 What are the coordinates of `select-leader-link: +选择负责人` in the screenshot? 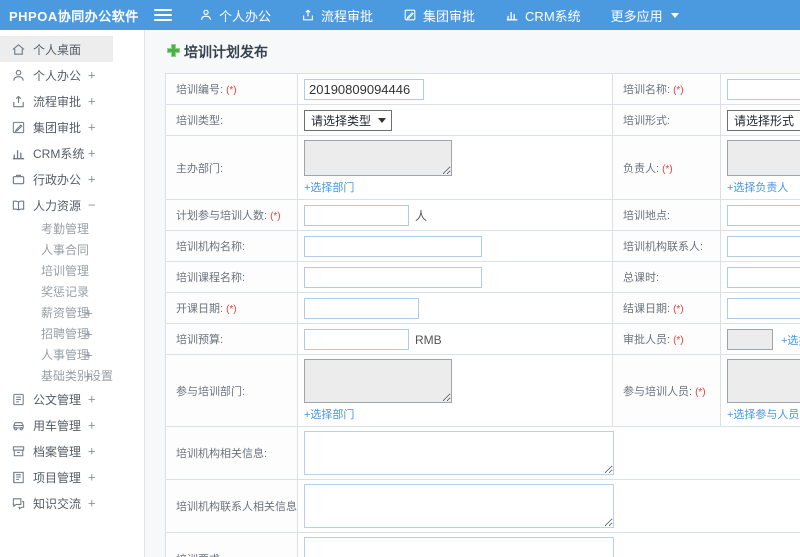 It's located at (757, 187).